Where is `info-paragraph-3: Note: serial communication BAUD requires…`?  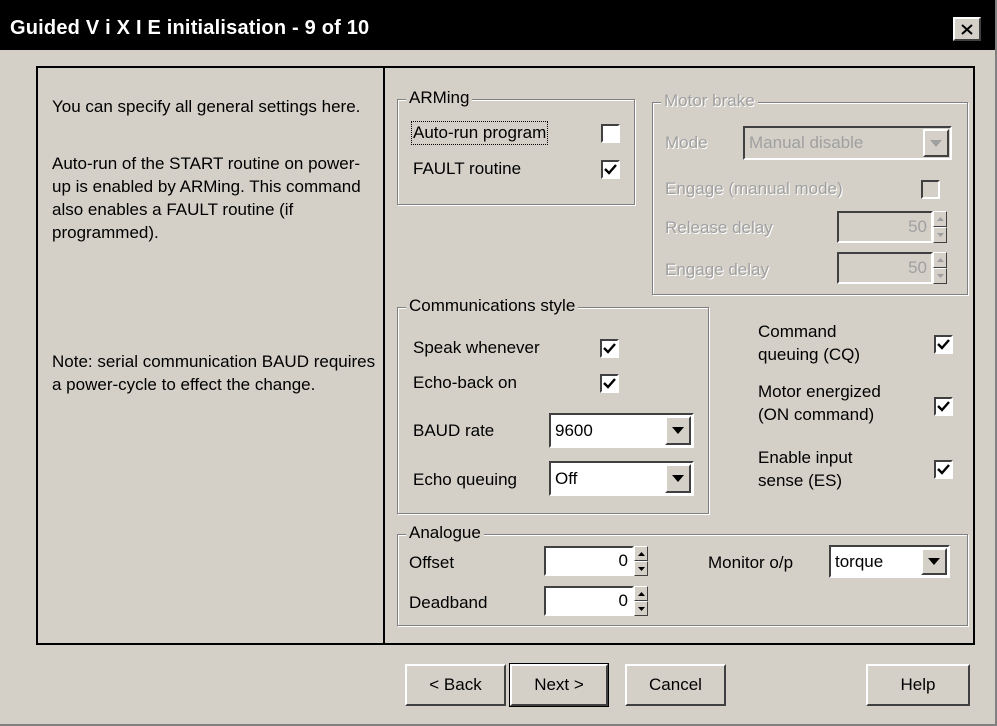 info-paragraph-3: Note: serial communication BAUD requires… is located at coordinates (214, 373).